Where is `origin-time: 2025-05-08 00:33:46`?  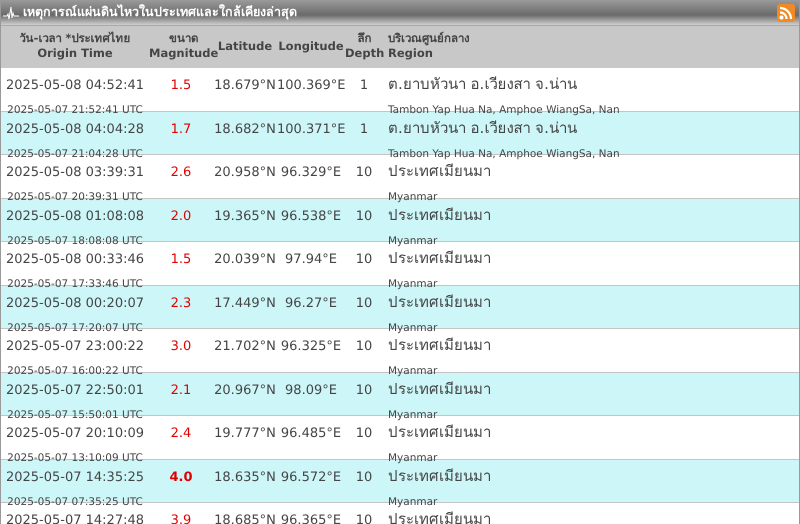 origin-time: 2025-05-08 00:33:46 is located at coordinates (75, 260).